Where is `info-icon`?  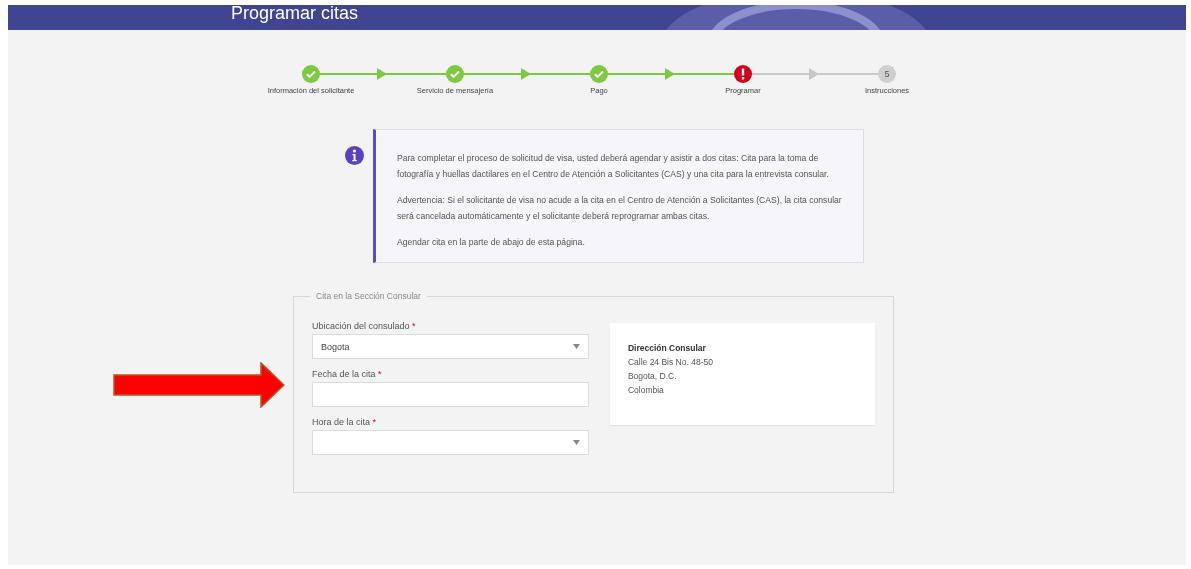 info-icon is located at coordinates (354, 155).